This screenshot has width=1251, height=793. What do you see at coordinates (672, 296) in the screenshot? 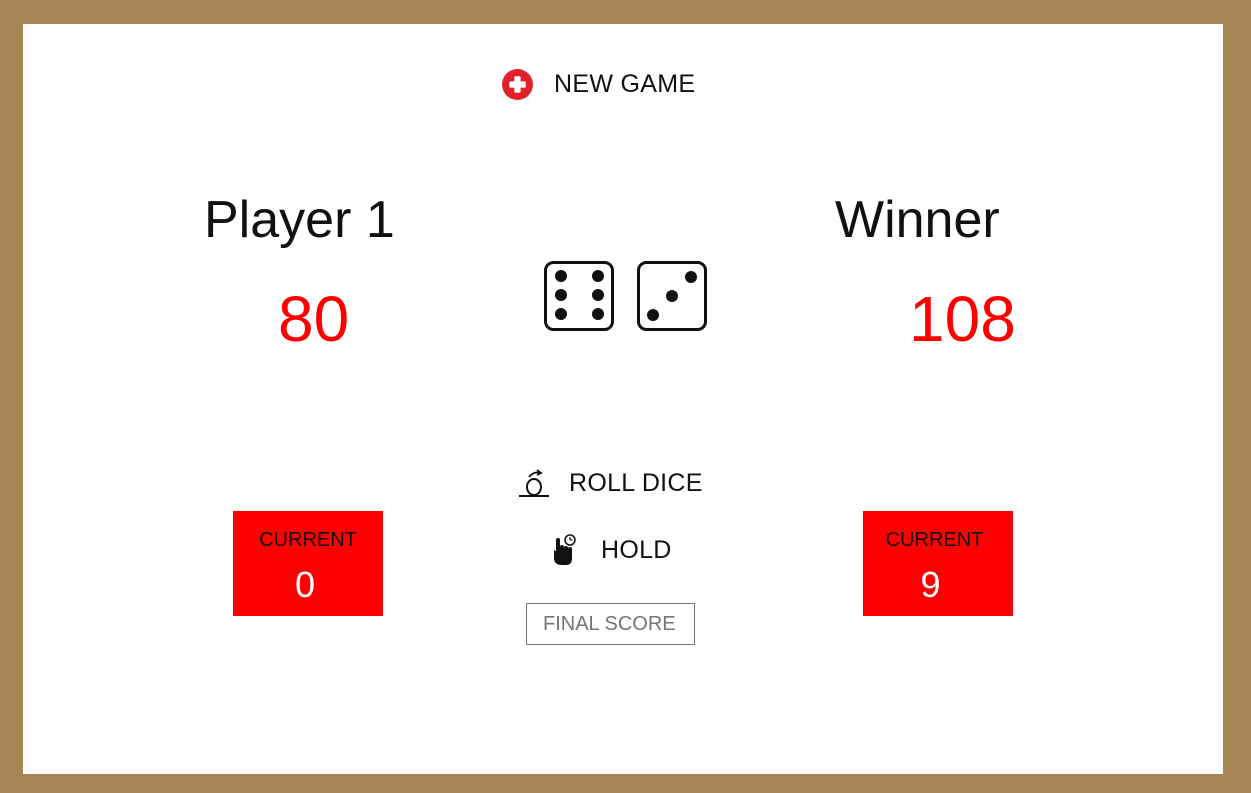
I see `dice-three-icon` at bounding box center [672, 296].